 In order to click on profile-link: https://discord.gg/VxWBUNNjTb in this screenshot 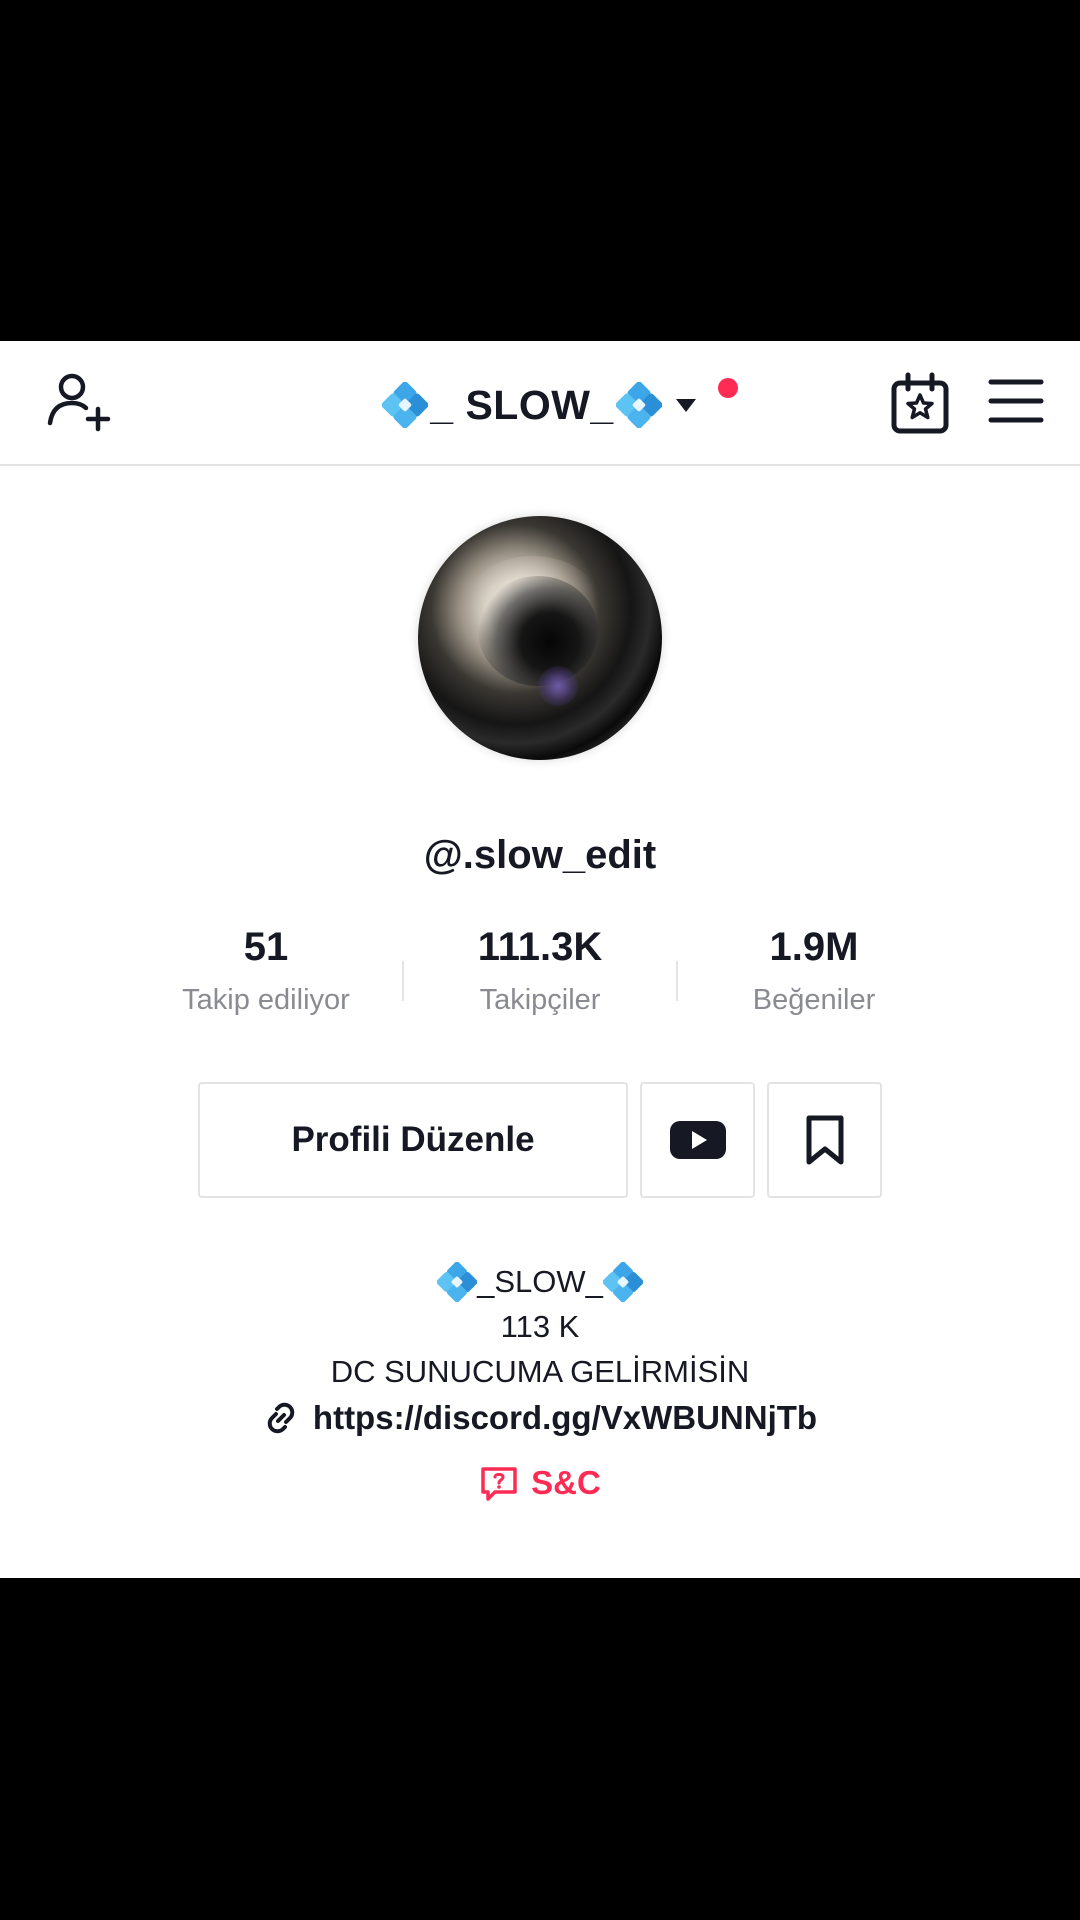, I will do `click(540, 1418)`.